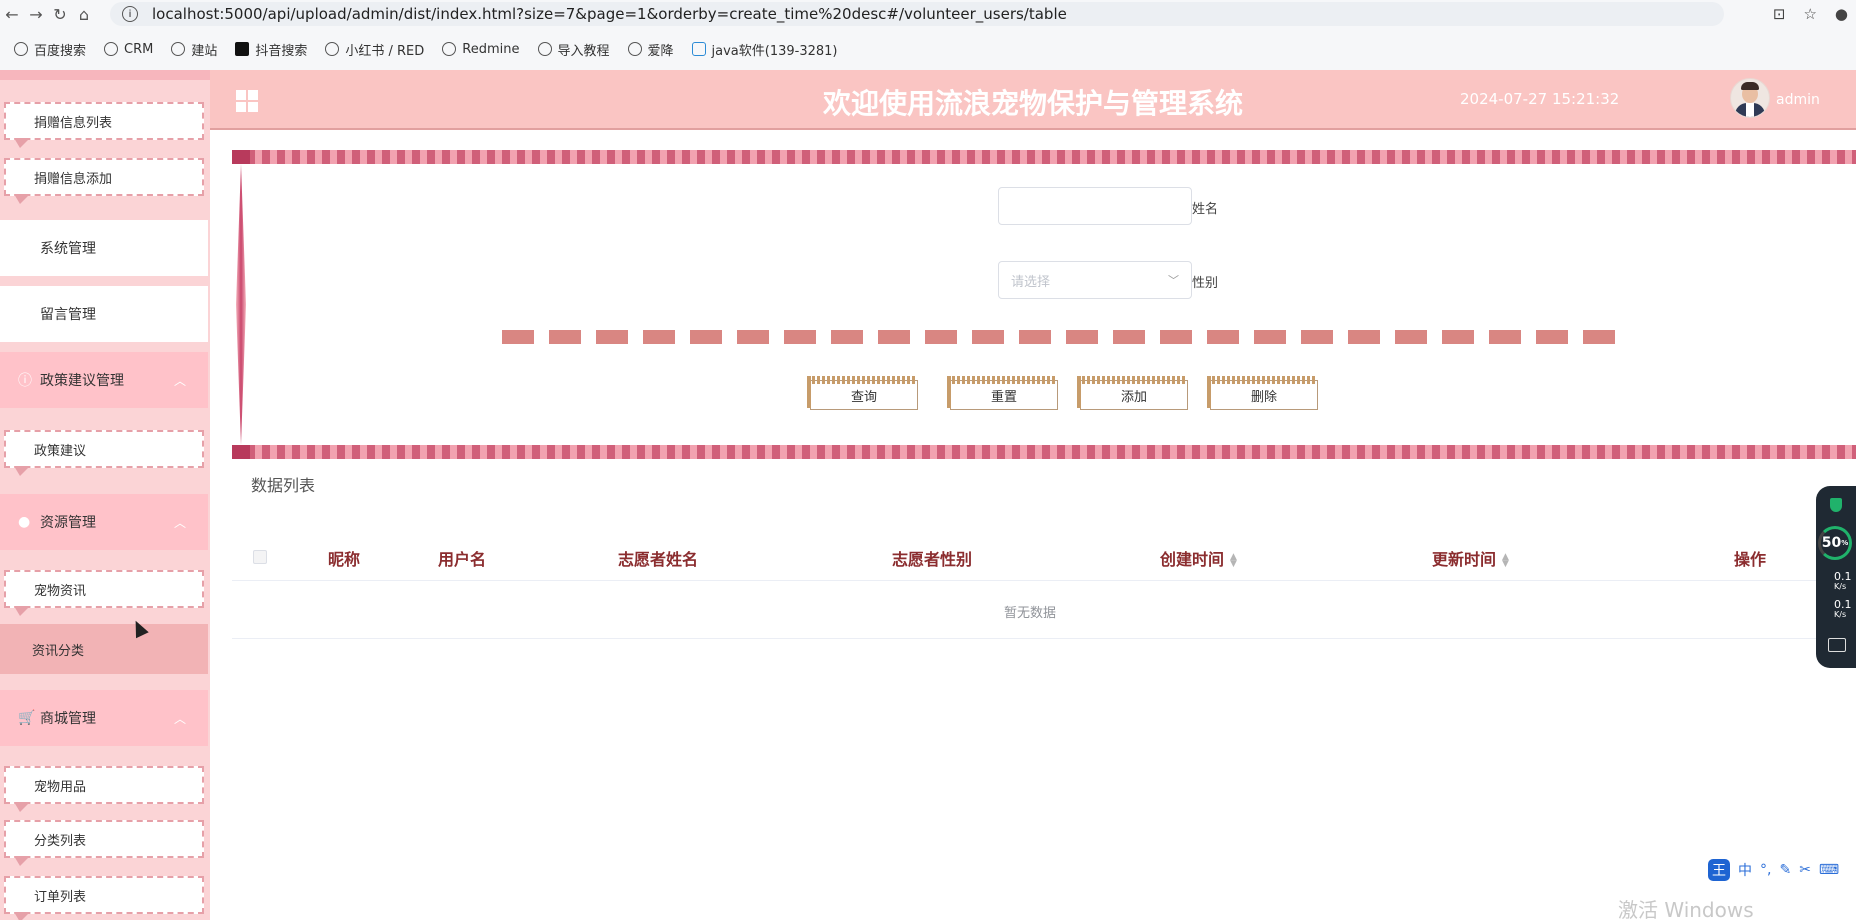 Image resolution: width=1856 pixels, height=923 pixels. I want to click on ime-toolbar: 王 中 °, ✎ ✂ ⌨, so click(1773, 870).